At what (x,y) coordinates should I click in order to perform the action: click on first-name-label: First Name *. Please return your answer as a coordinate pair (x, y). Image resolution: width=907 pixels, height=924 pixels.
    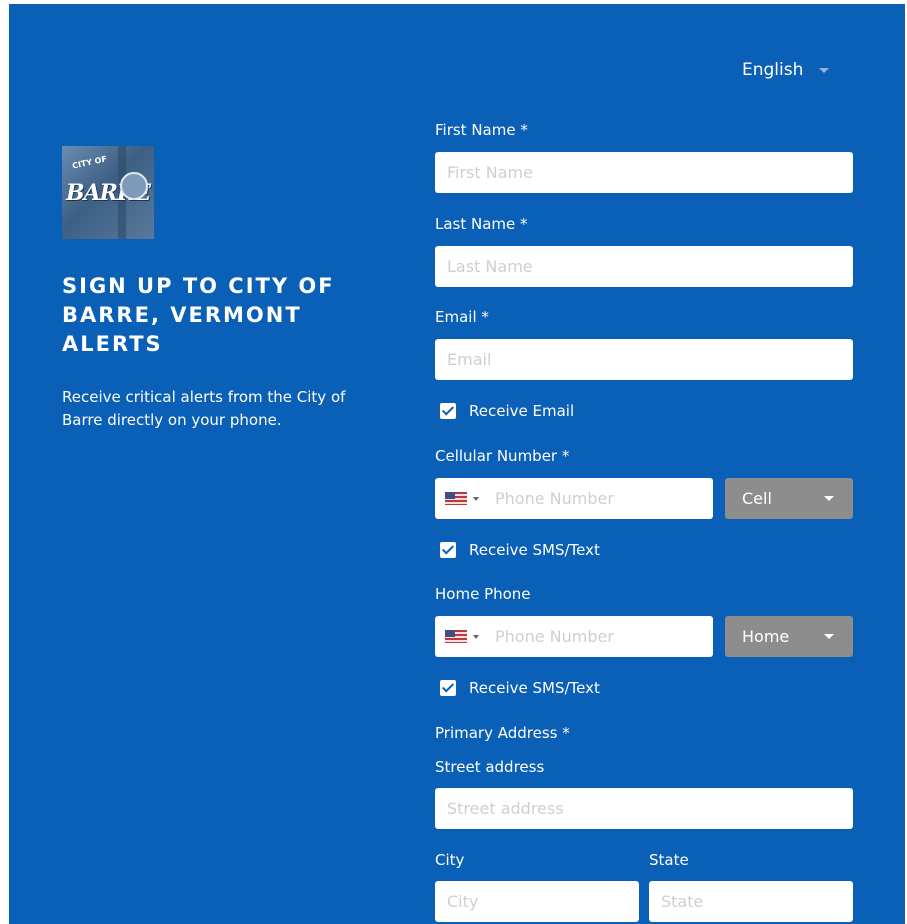
    Looking at the image, I should click on (481, 130).